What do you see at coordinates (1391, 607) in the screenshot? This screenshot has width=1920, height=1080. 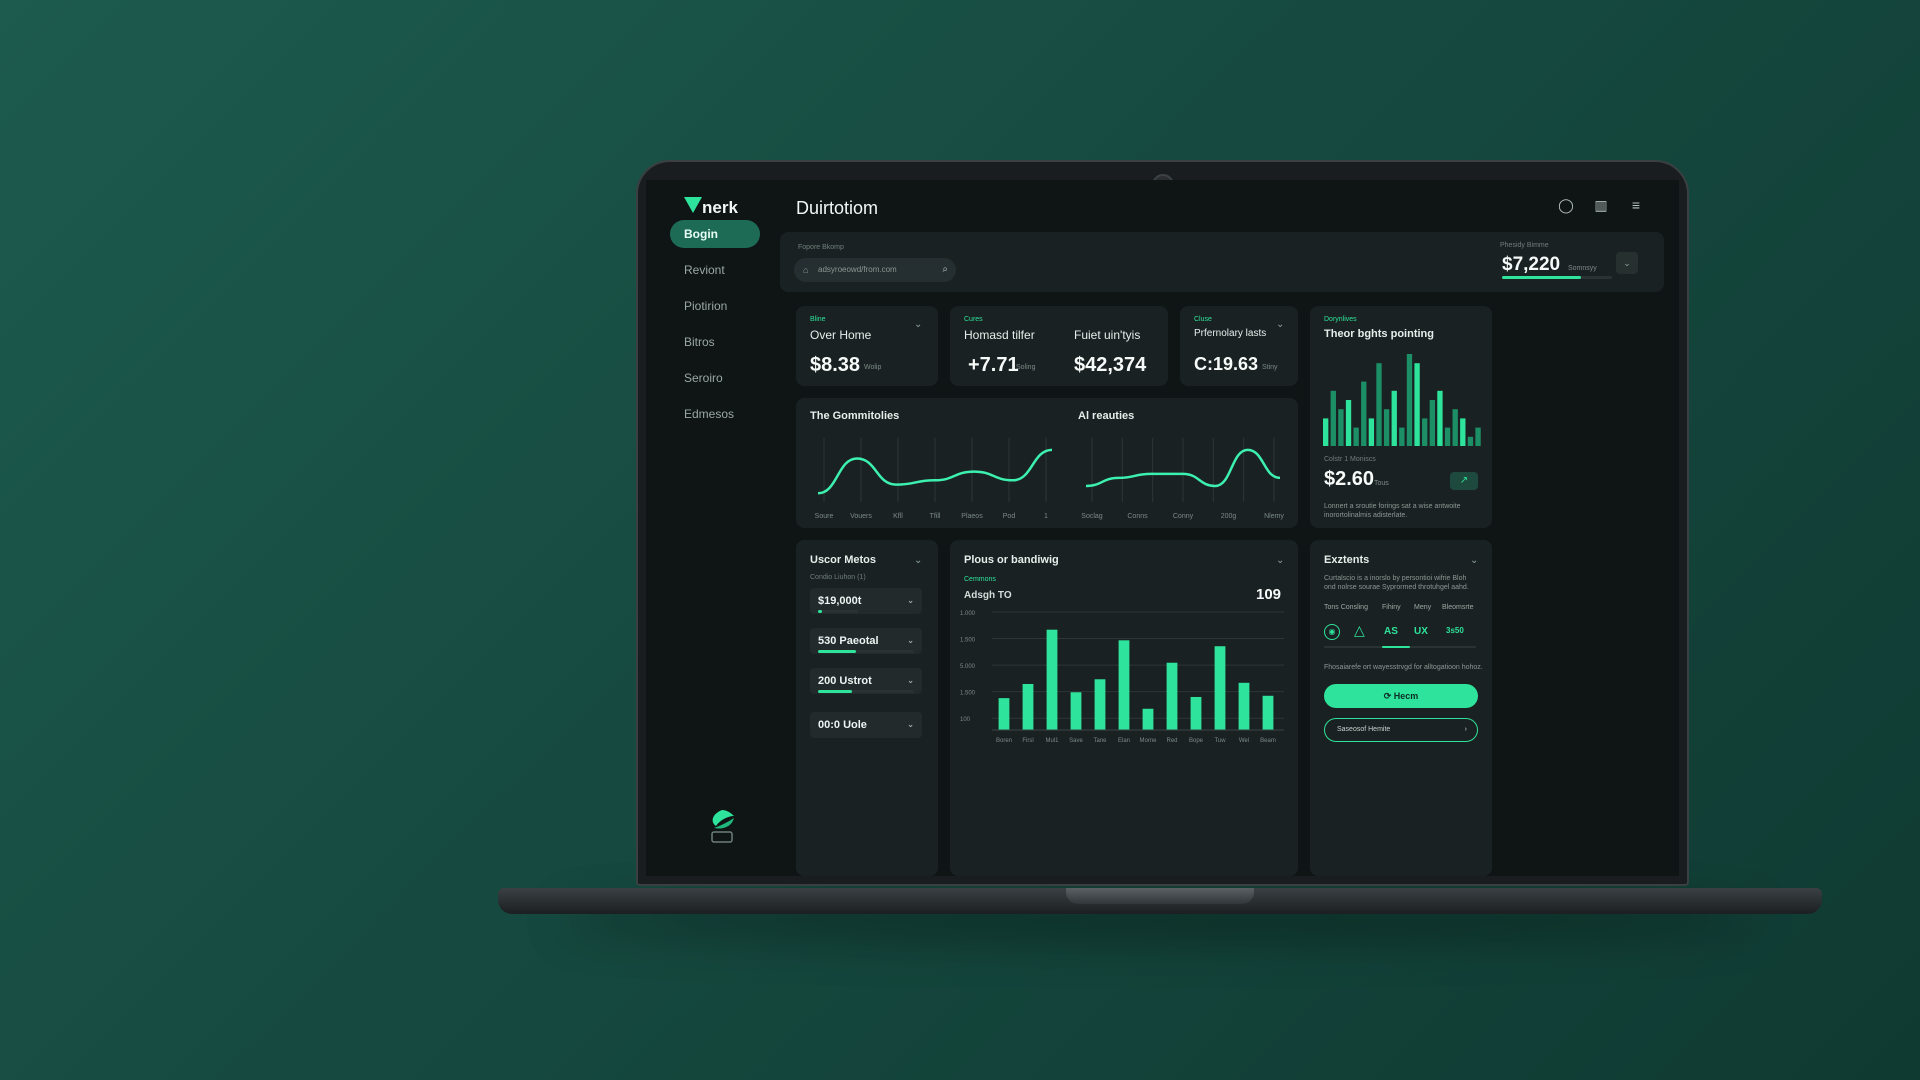 I see `tab-fihiny: Fihiny` at bounding box center [1391, 607].